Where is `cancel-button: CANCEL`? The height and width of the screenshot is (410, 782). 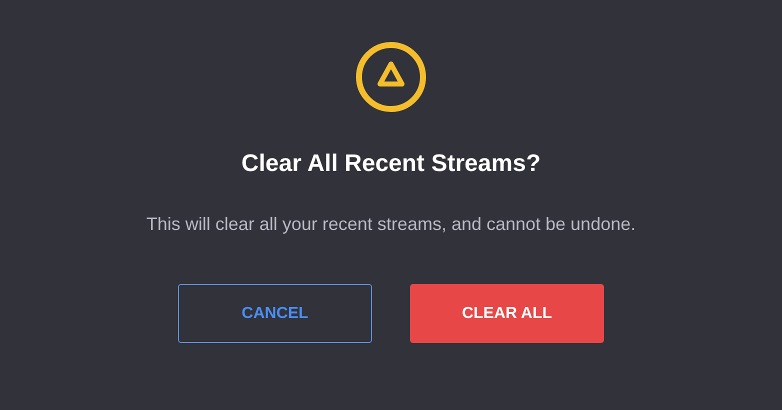
cancel-button: CANCEL is located at coordinates (275, 313).